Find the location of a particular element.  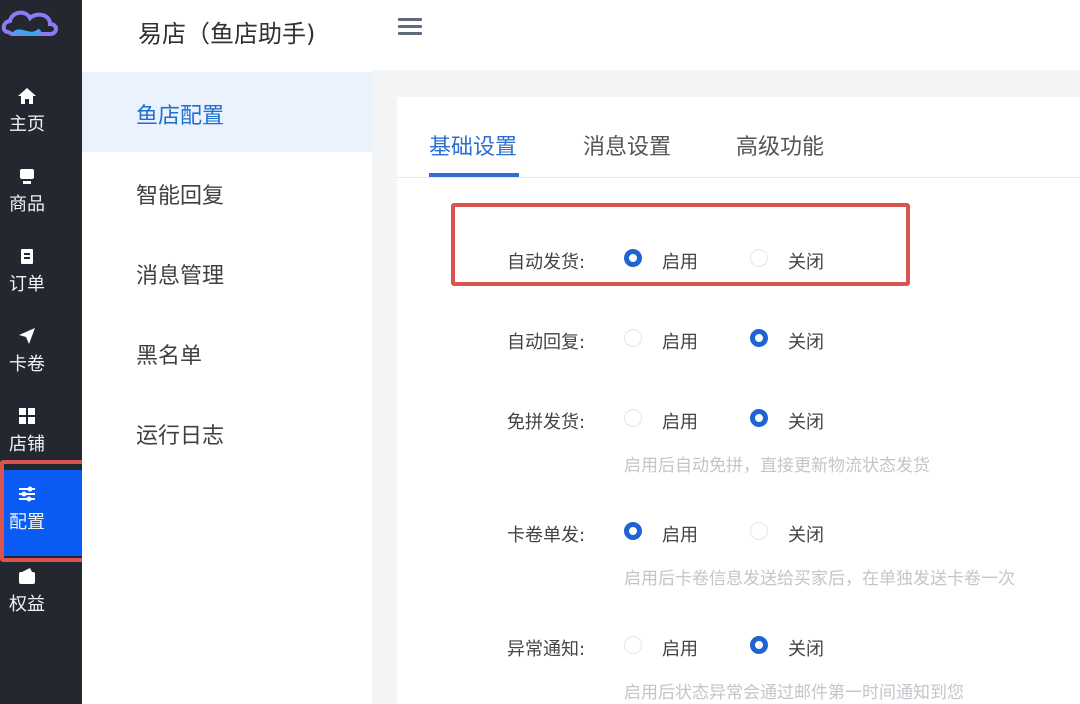

paper-plane-icon is located at coordinates (27, 336).